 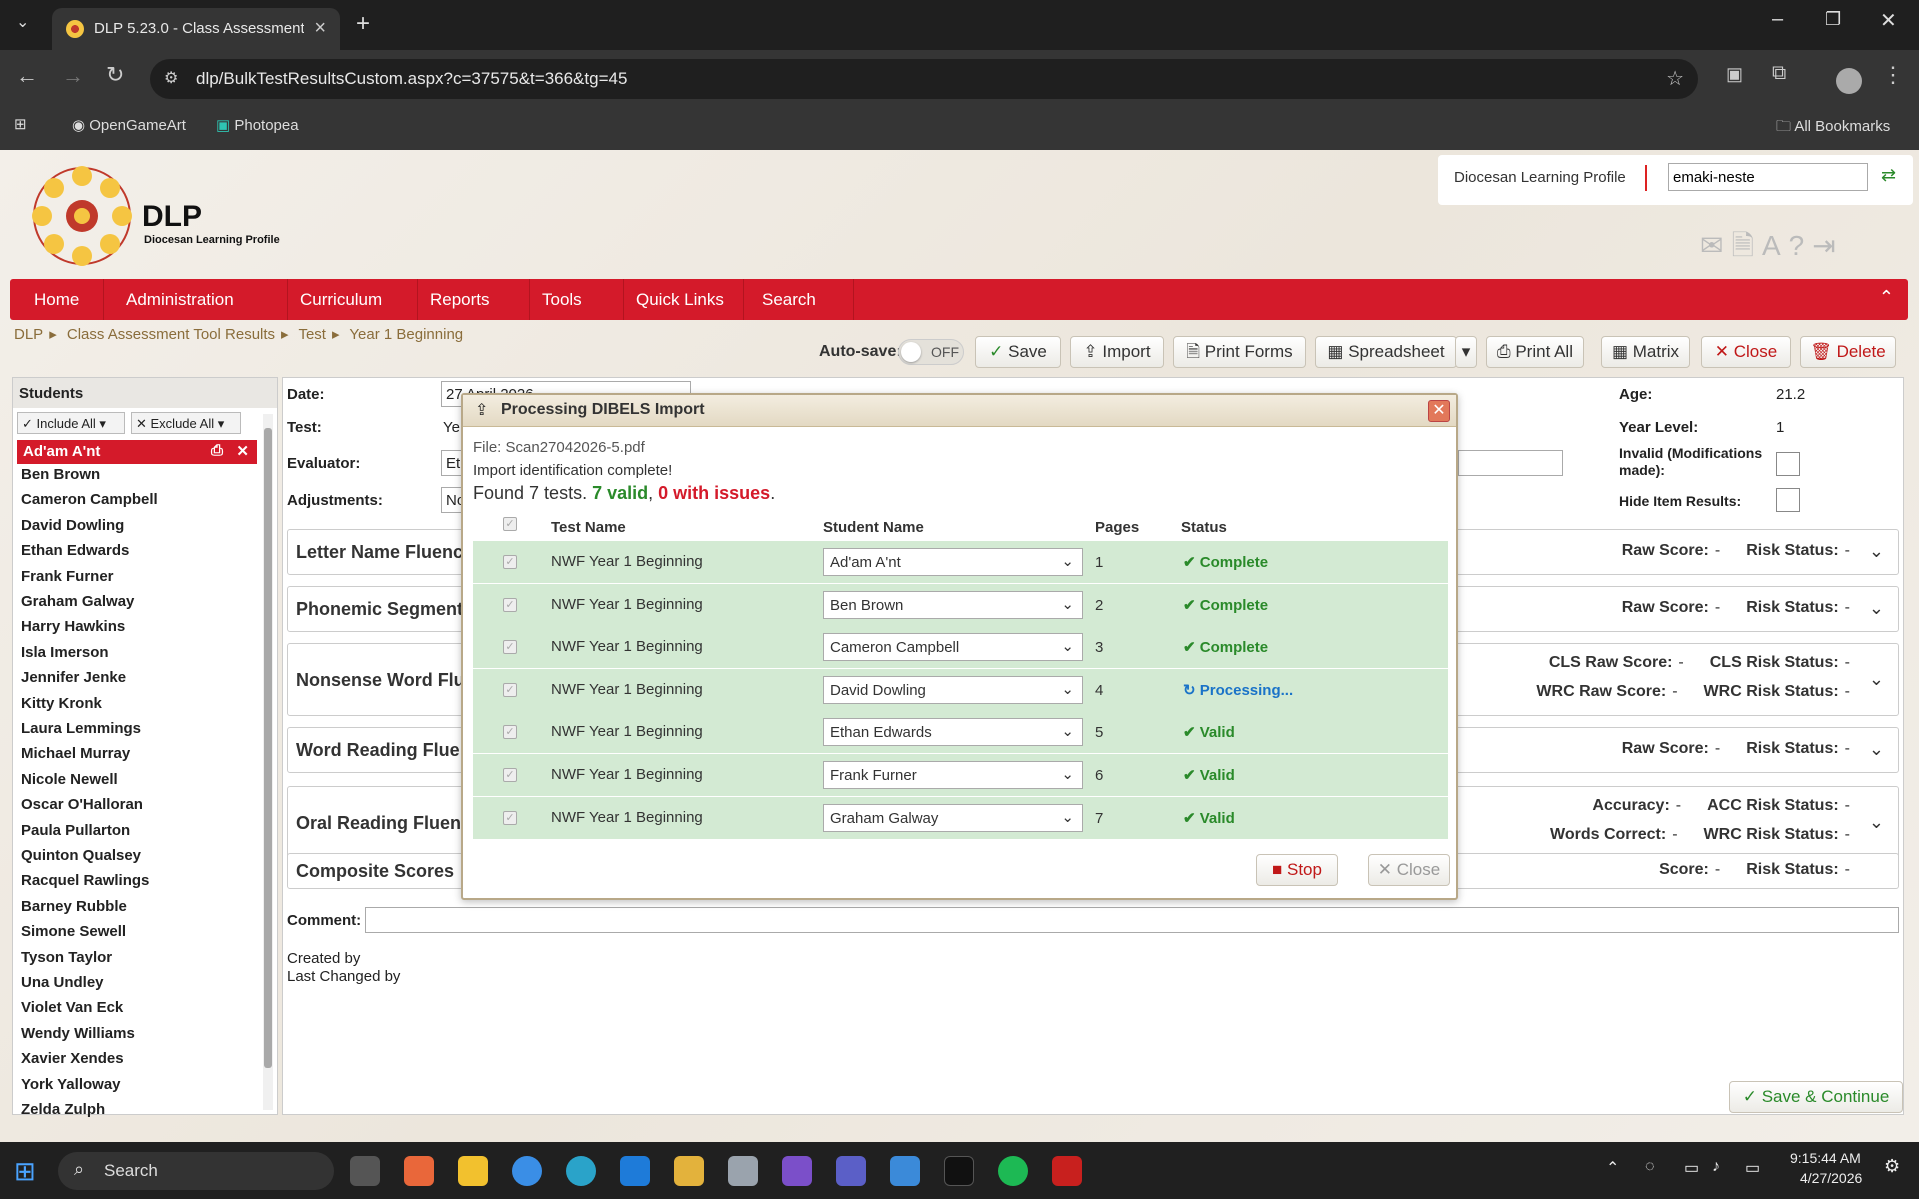 What do you see at coordinates (1827, 245) in the screenshot?
I see `logout-icon: ⇥` at bounding box center [1827, 245].